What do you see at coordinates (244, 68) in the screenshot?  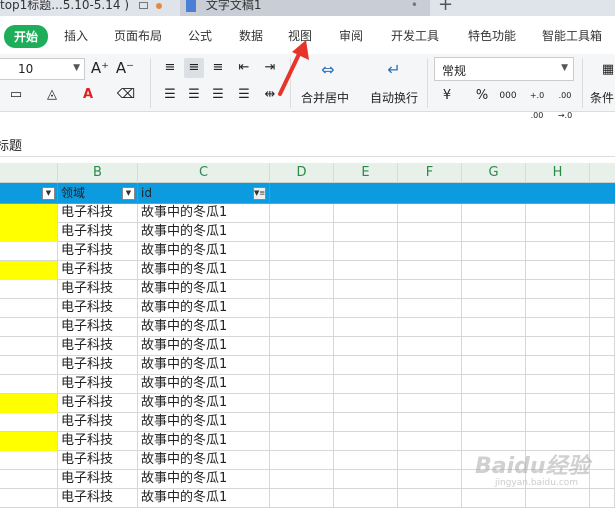 I see `indent-decrease-icon: ⇤` at bounding box center [244, 68].